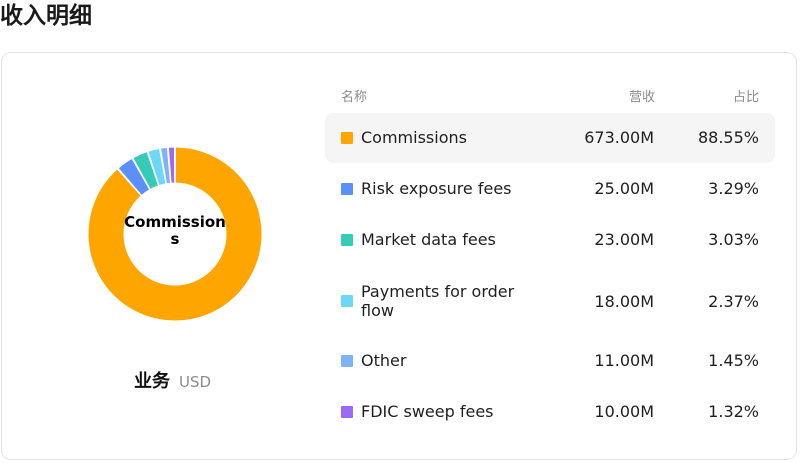  Describe the element at coordinates (172, 380) in the screenshot. I see `chart-caption: 业务 USD` at that location.